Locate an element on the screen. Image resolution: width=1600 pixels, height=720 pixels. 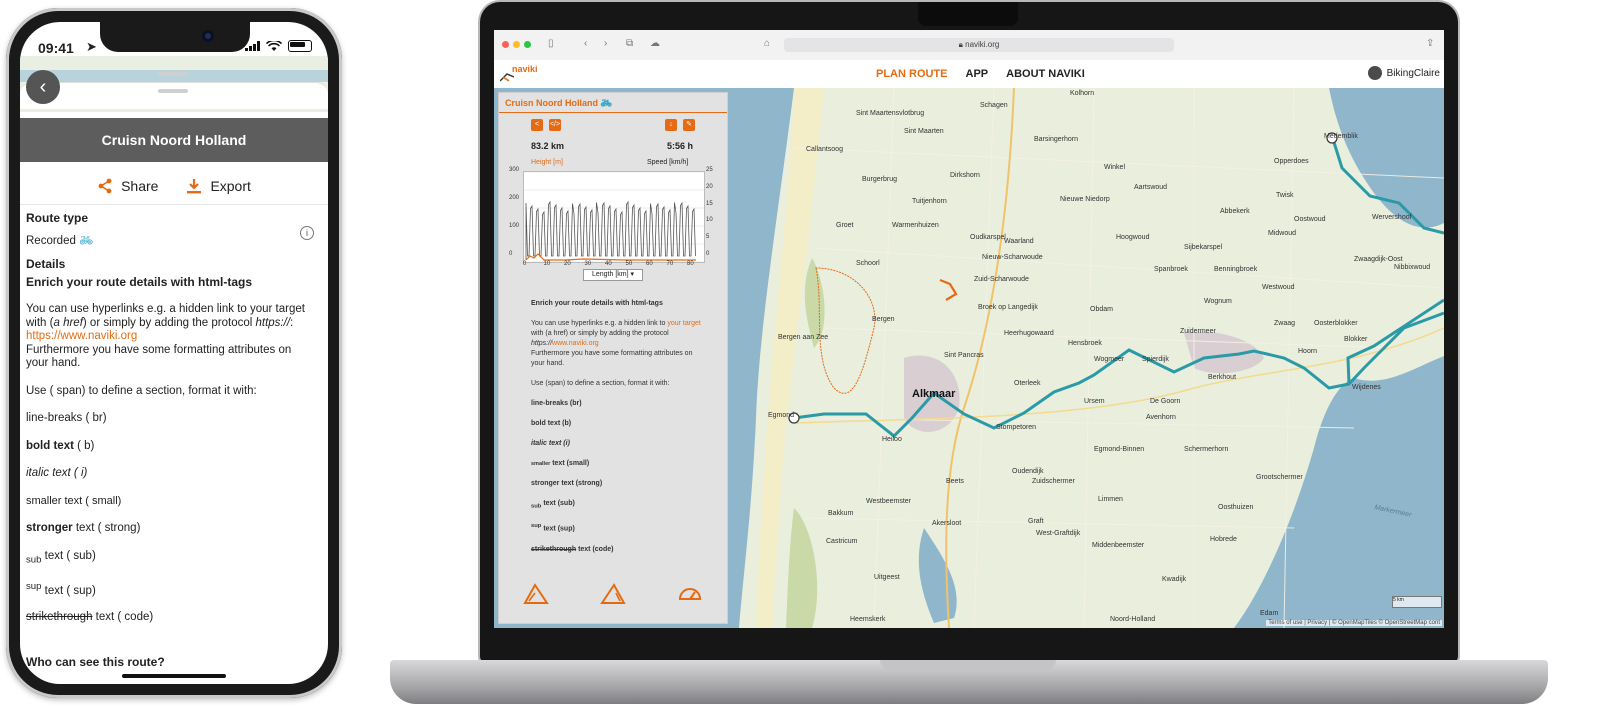
map-label: Avenhorn is located at coordinates (1161, 417).